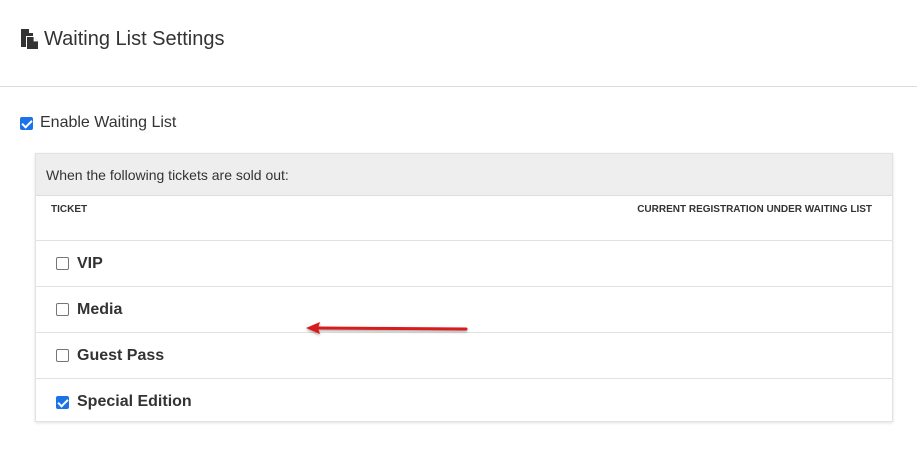 This screenshot has width=917, height=466. Describe the element at coordinates (134, 401) in the screenshot. I see `ticket-name: Special Edition` at that location.